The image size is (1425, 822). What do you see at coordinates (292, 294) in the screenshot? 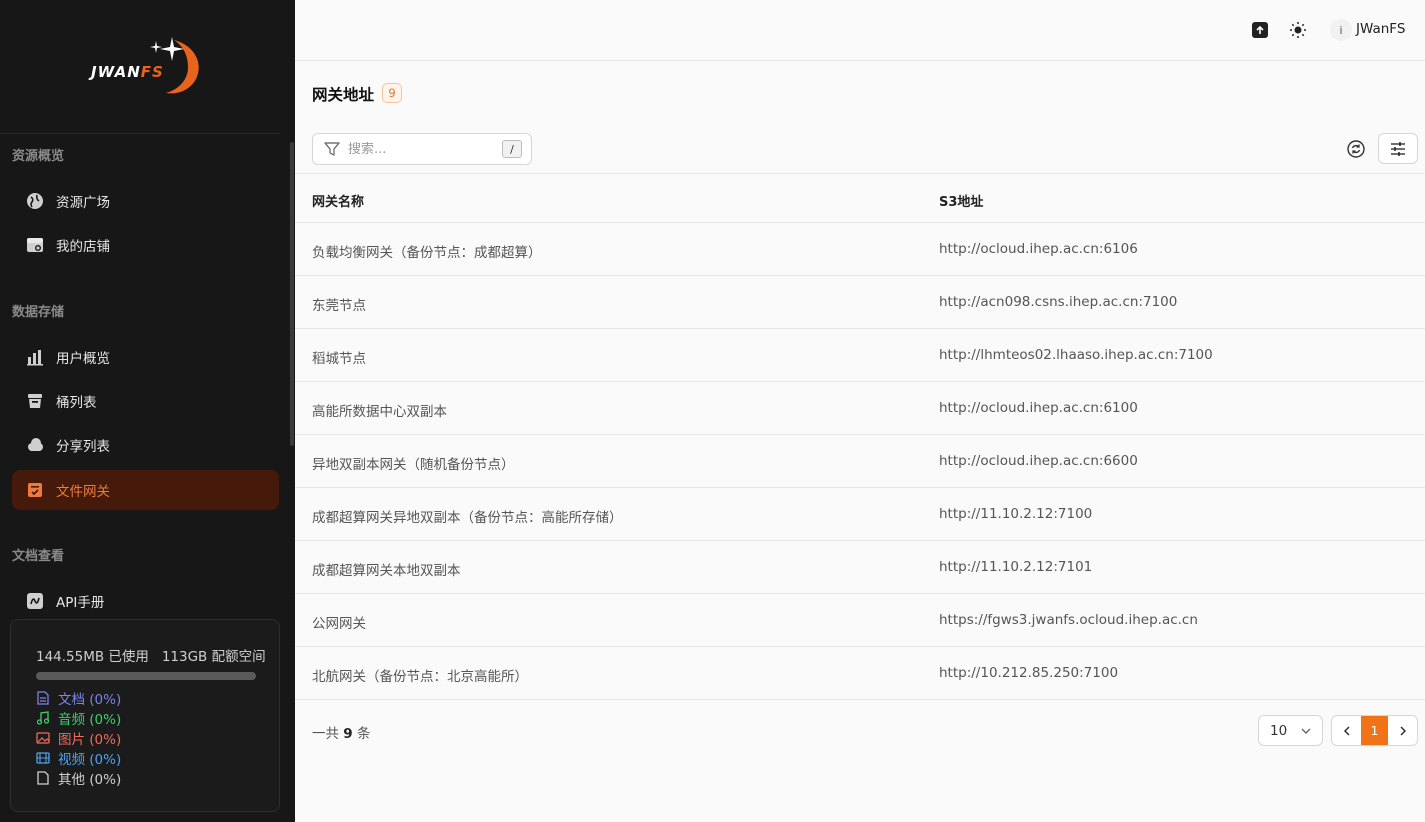
I see `sidebar-scrollbar` at bounding box center [292, 294].